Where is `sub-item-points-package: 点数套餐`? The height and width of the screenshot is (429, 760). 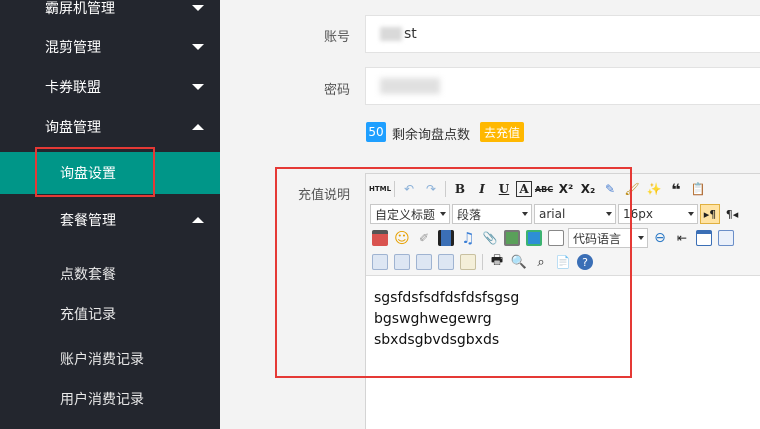
sub-item-points-package: 点数套餐 is located at coordinates (110, 274).